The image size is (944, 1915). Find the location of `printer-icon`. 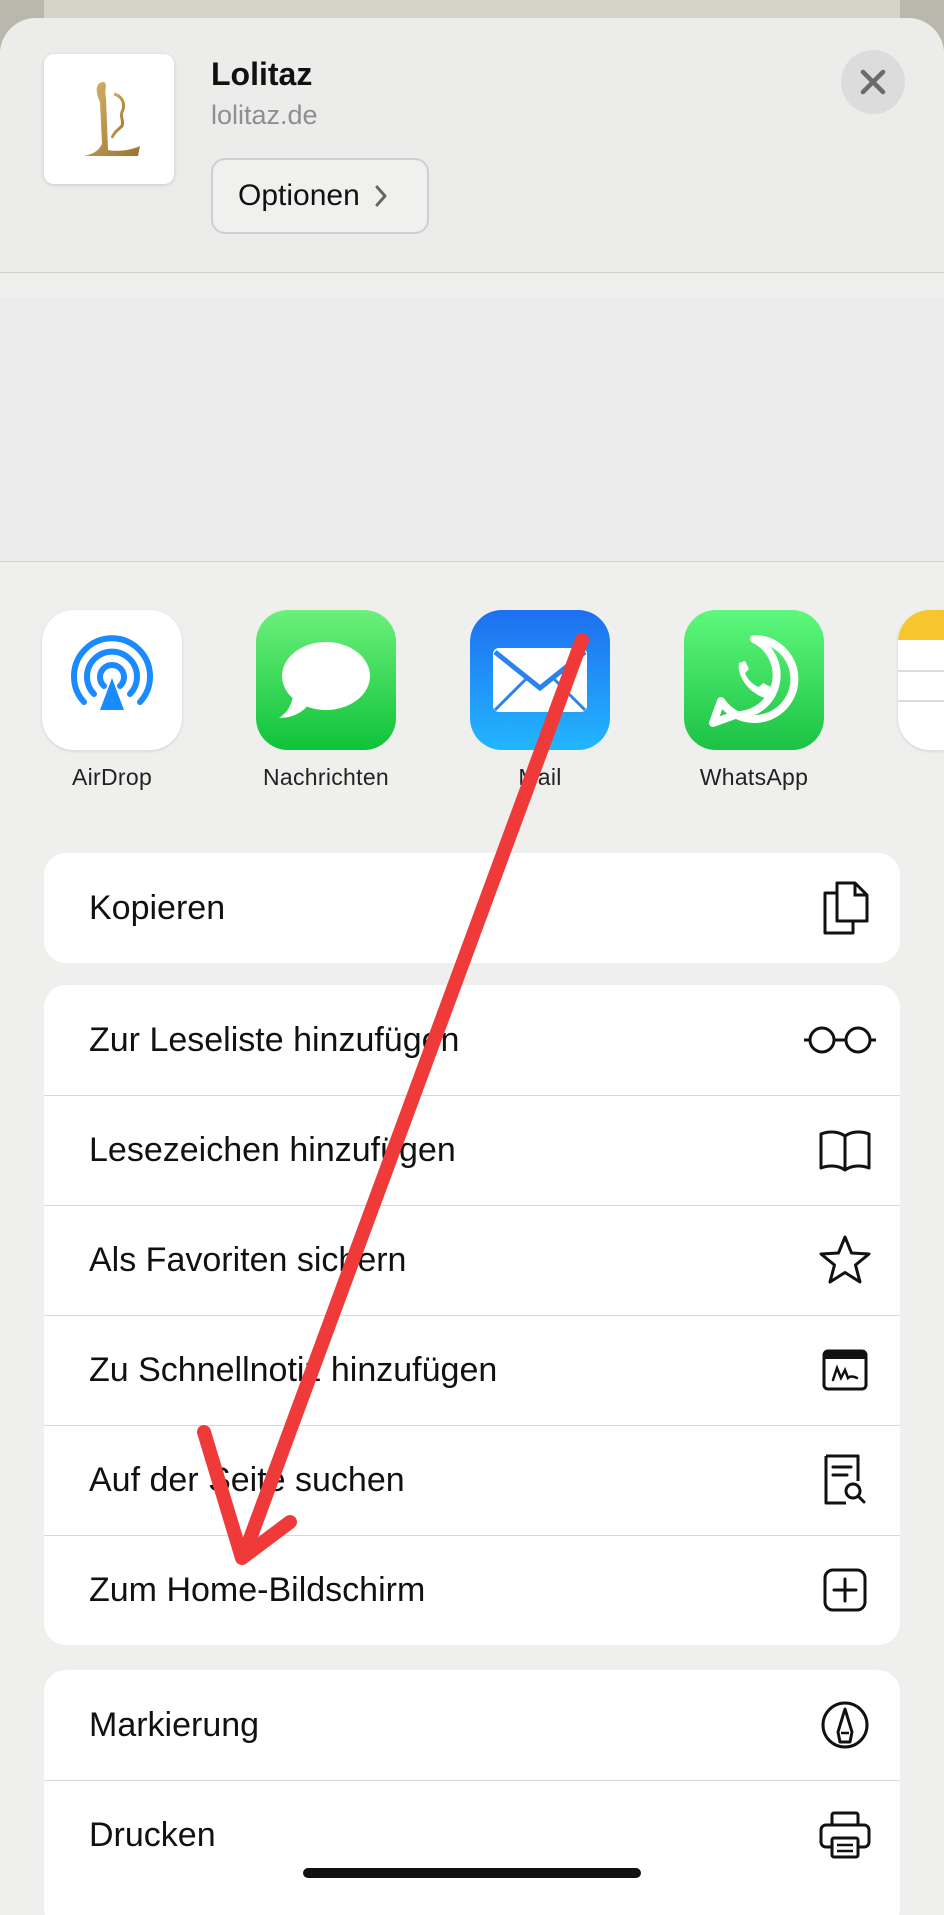

printer-icon is located at coordinates (845, 1835).